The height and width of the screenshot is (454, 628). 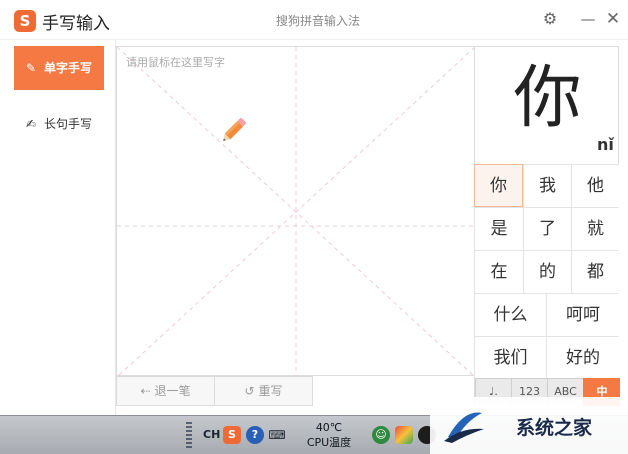 I want to click on minimize-icon: —, so click(x=588, y=19).